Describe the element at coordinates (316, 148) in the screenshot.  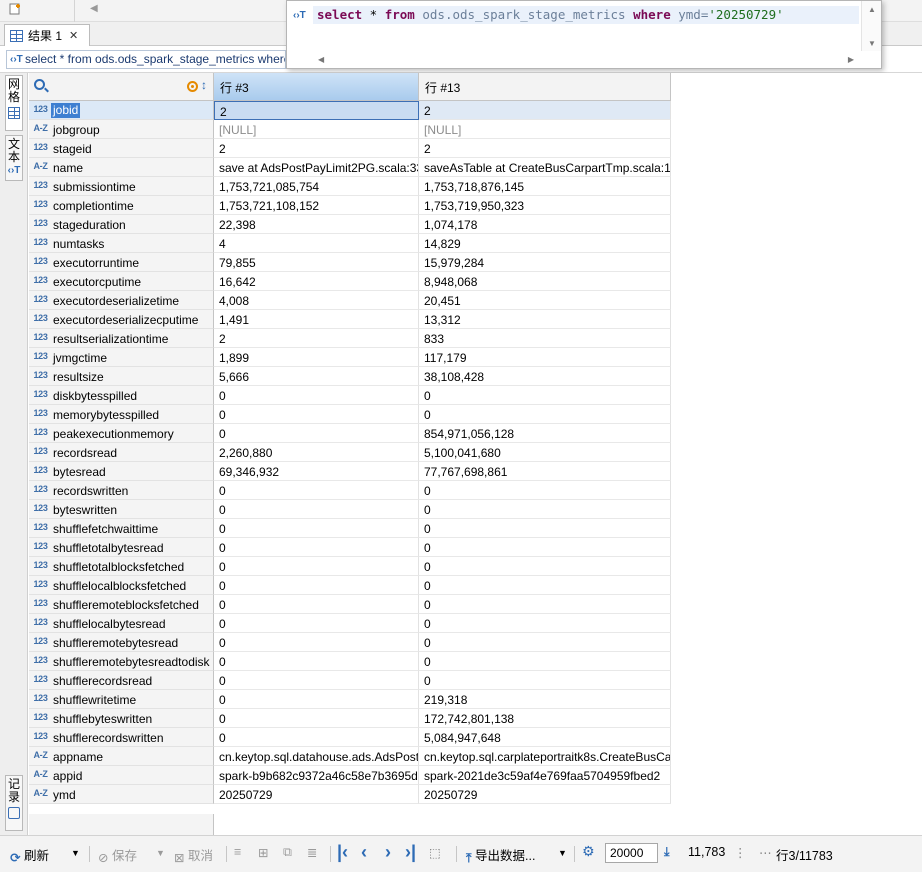
I see `grid-cell: 2` at that location.